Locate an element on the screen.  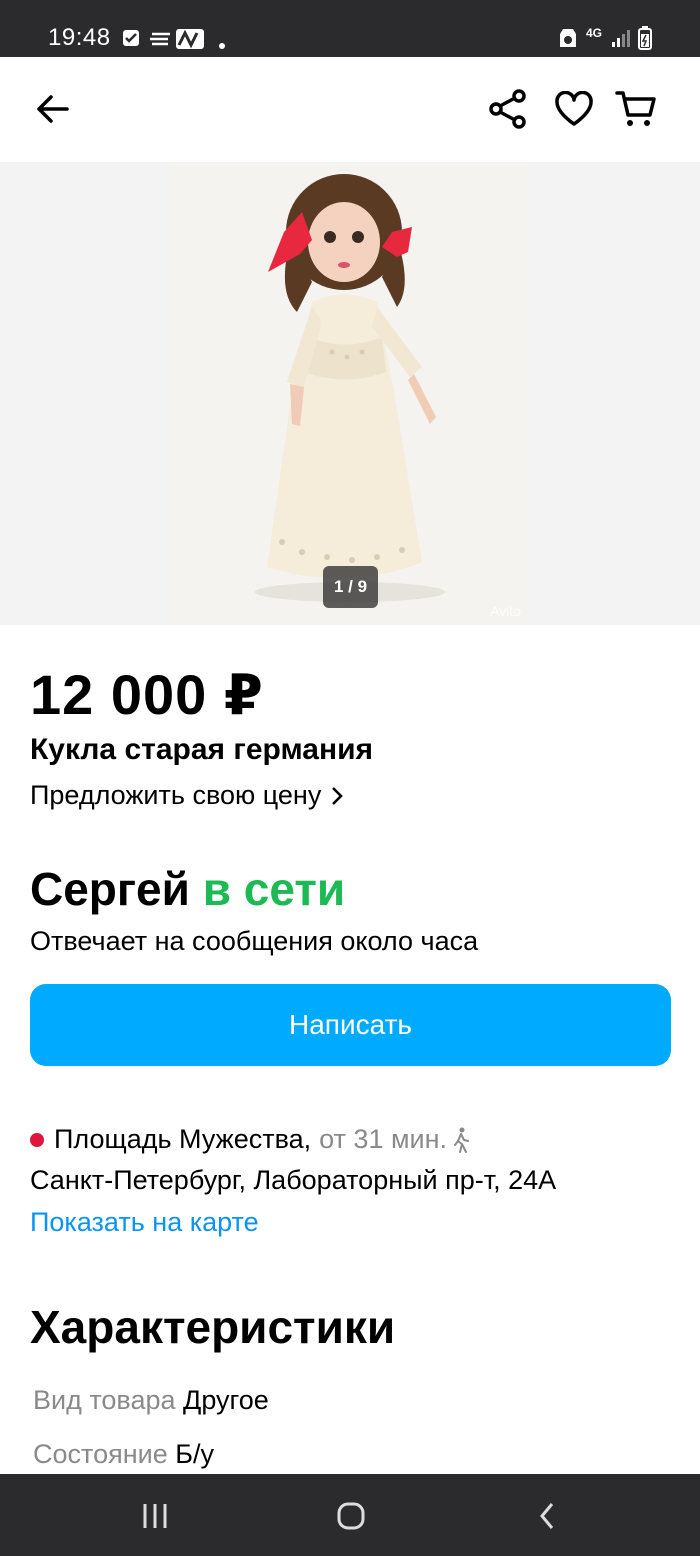
offer-price-label: Предложить свою цену is located at coordinates (176, 795).